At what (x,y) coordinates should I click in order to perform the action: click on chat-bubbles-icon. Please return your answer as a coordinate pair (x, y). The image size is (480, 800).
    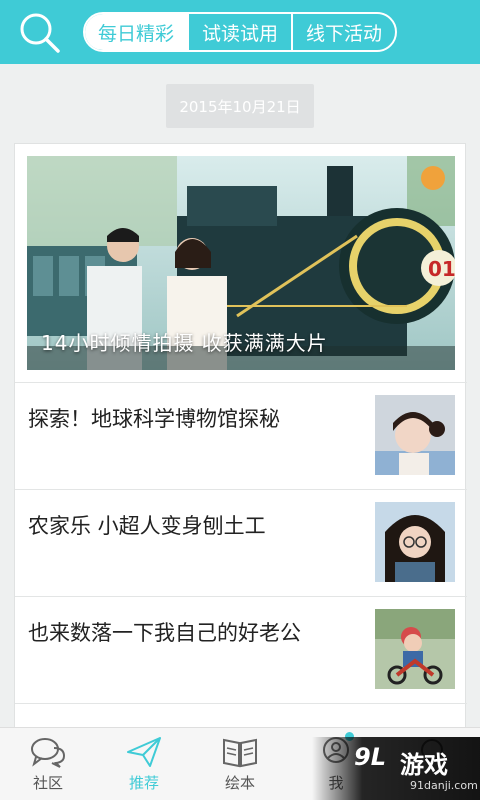
    Looking at the image, I should click on (48, 753).